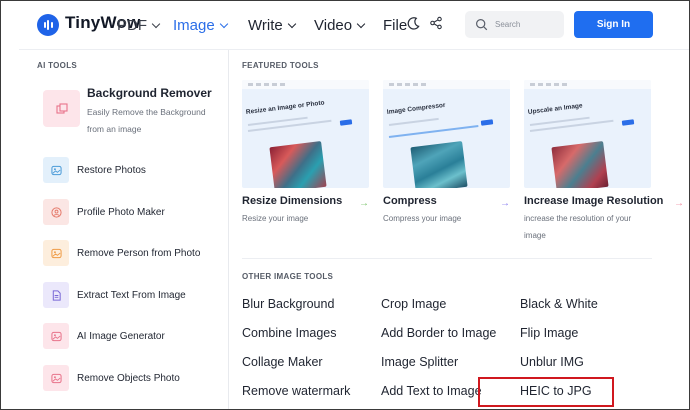  Describe the element at coordinates (552, 362) in the screenshot. I see `link-unblur-img: Unblur IMG` at that location.